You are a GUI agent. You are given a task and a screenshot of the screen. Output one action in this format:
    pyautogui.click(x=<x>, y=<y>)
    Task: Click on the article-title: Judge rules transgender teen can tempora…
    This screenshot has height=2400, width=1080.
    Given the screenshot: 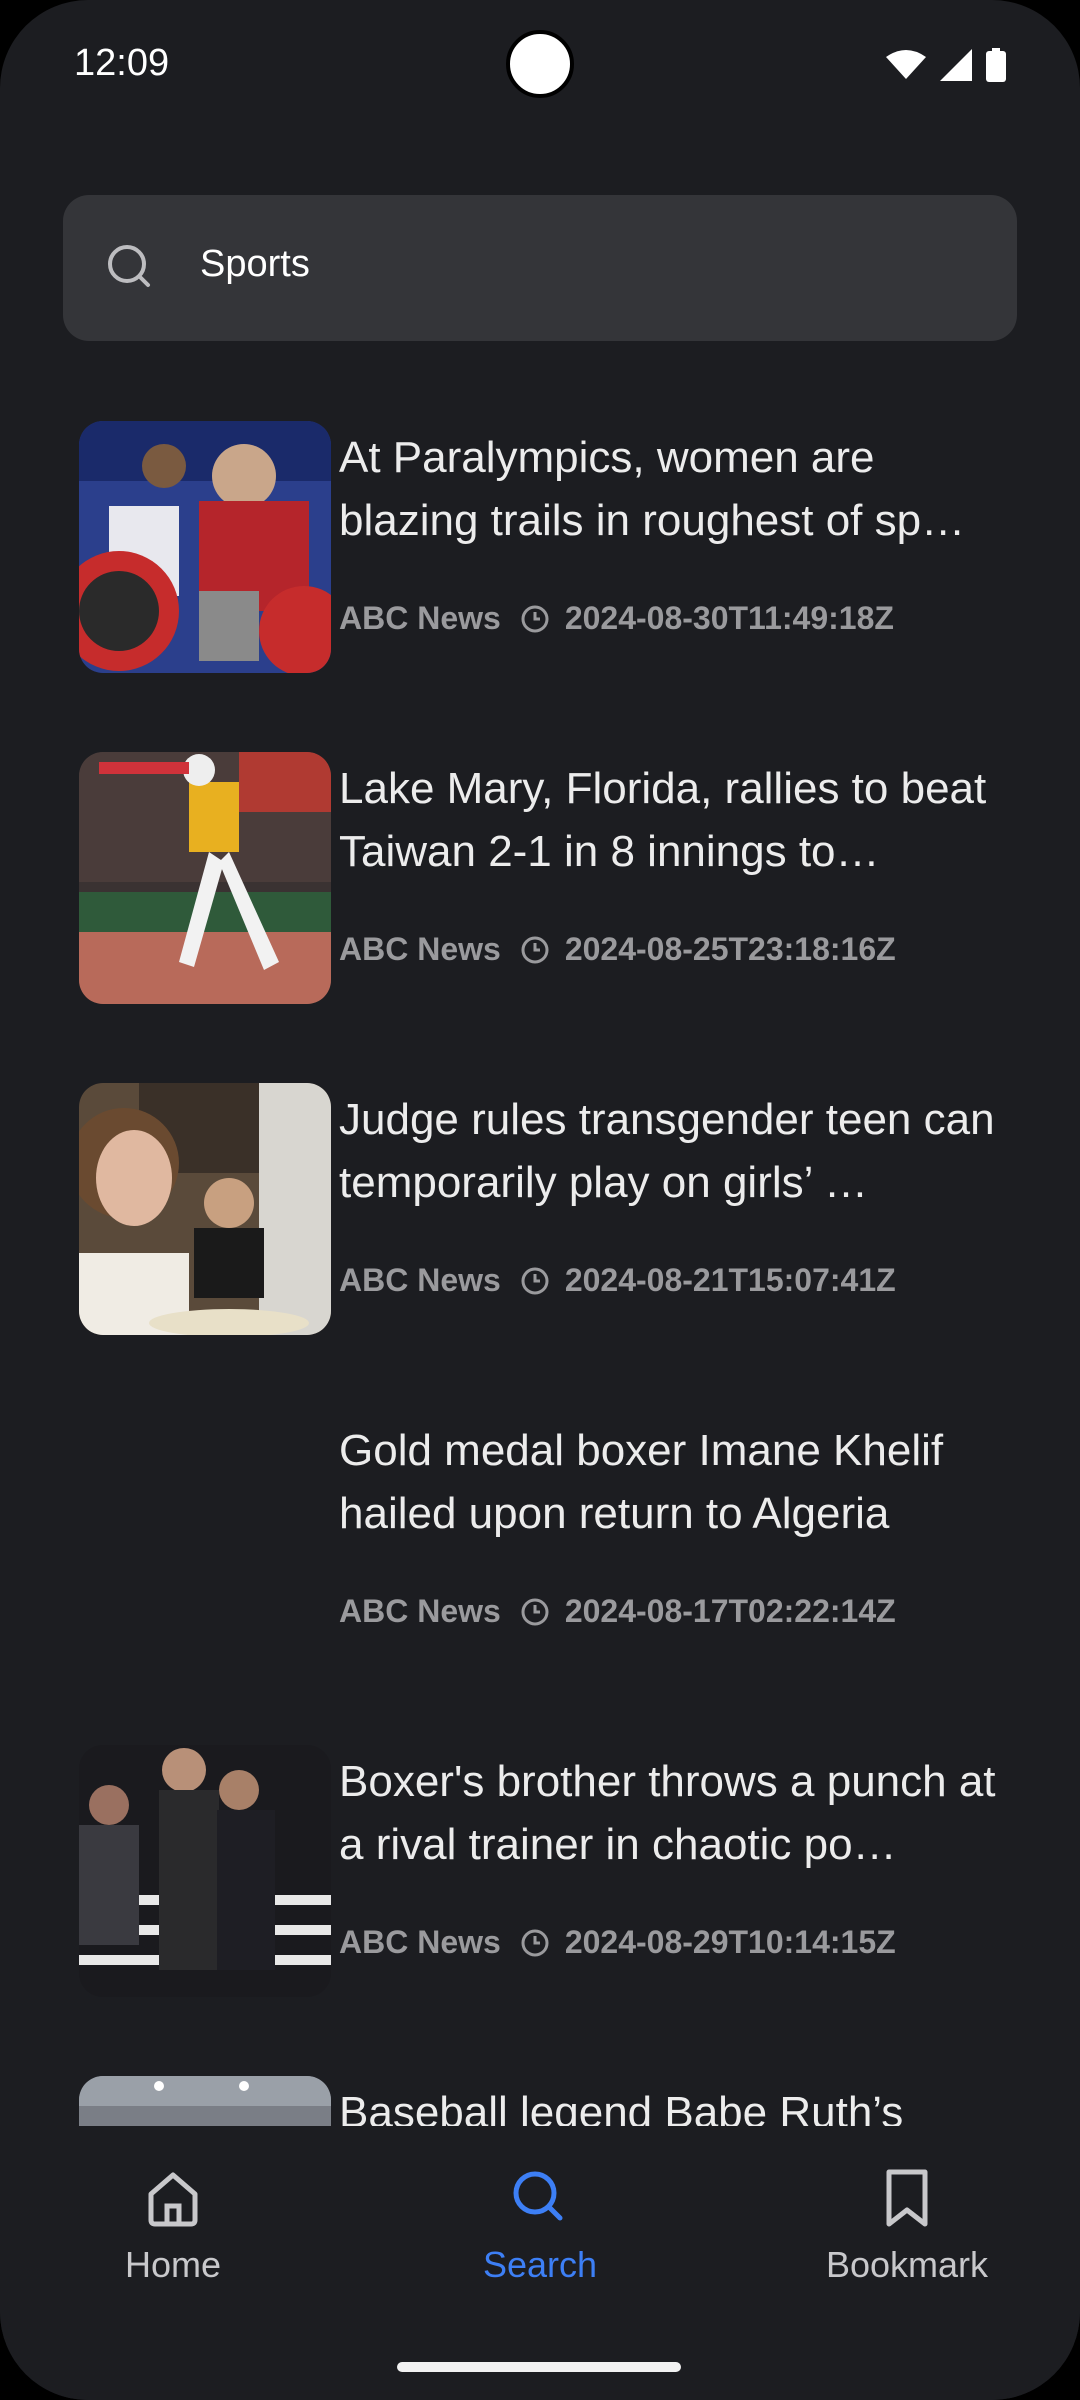 What is the action you would take?
    pyautogui.click(x=667, y=1151)
    